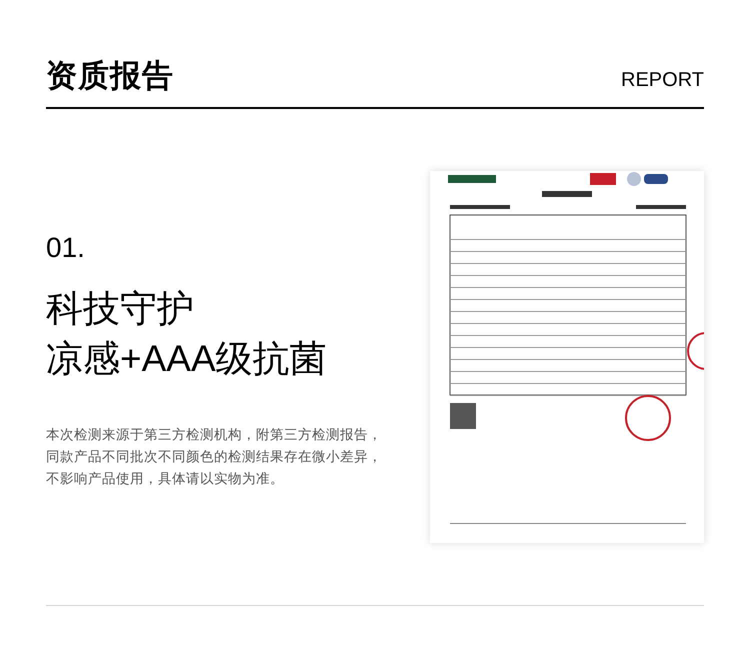  I want to click on note-paragraph: 本次检测来源于第三方检测机构，附第三方检测报告，同款产品不同批次不同颜色的检测结果存在微小差异，不影响产品使用，具体请以实物为准。, so click(214, 457).